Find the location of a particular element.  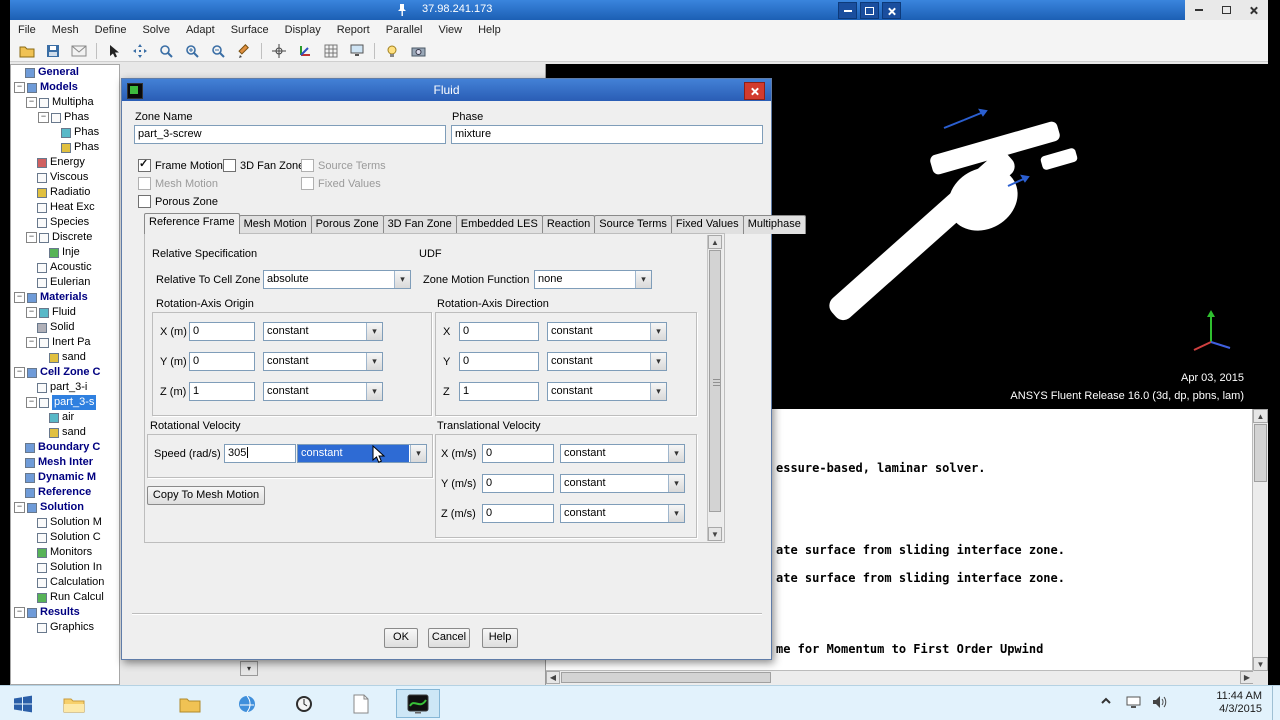

tree-item-solution-initialization: Solution In is located at coordinates (65, 567).